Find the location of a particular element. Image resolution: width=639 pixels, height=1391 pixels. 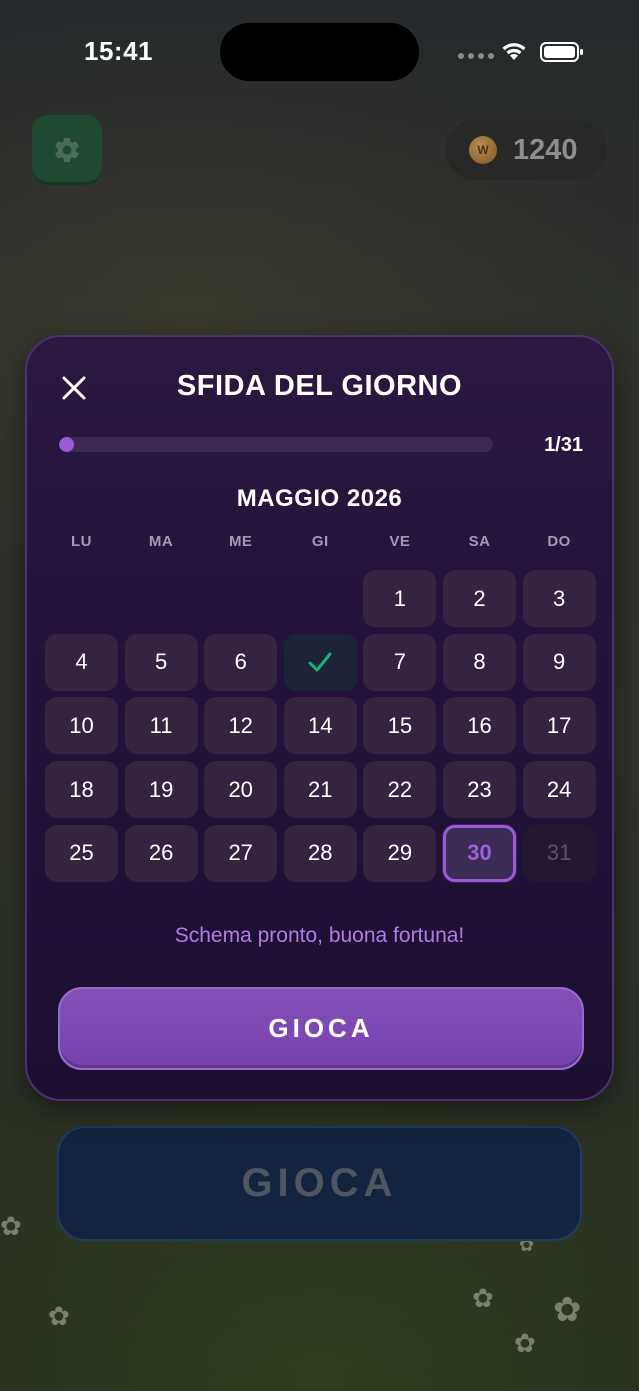

background-play-button: GIOCA is located at coordinates (319, 1183).